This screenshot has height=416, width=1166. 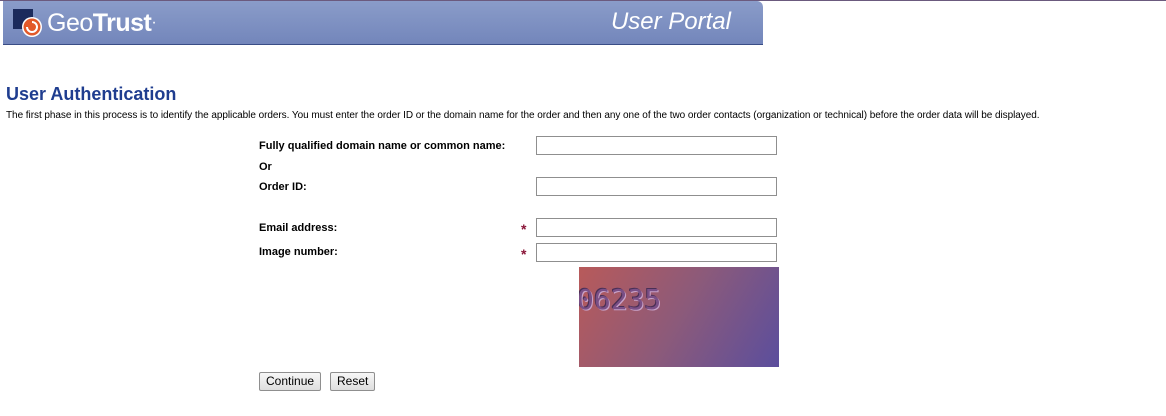 What do you see at coordinates (298, 252) in the screenshot?
I see `image-number-label: Image number:` at bounding box center [298, 252].